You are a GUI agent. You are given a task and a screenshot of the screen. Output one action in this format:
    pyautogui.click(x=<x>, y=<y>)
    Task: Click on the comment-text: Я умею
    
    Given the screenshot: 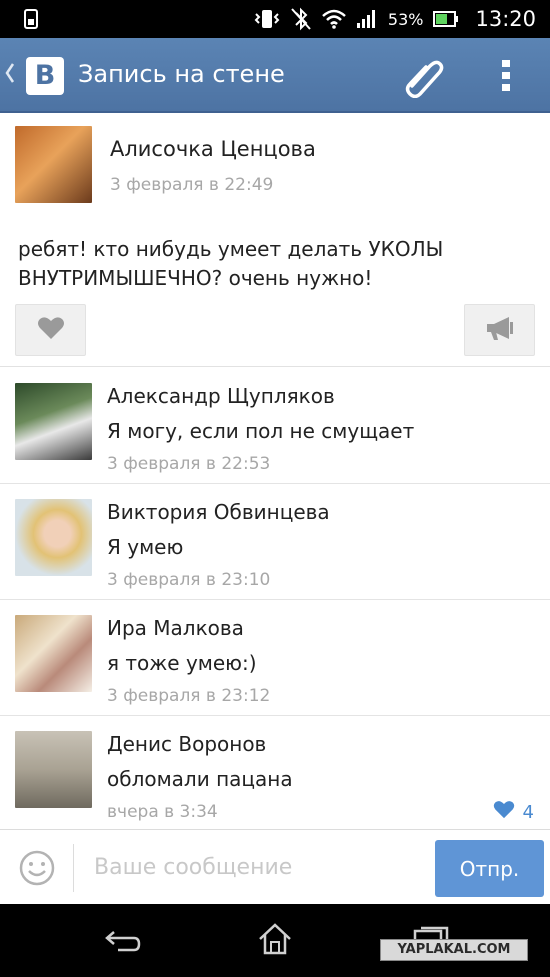 What is the action you would take?
    pyautogui.click(x=145, y=547)
    